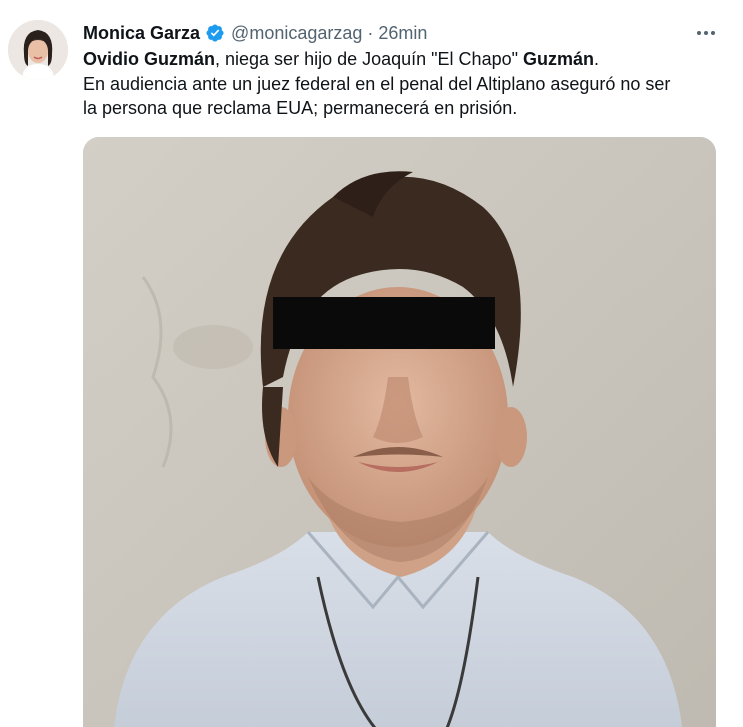 The image size is (743, 727). Describe the element at coordinates (559, 59) in the screenshot. I see `bold-name-2: Guzmán` at that location.